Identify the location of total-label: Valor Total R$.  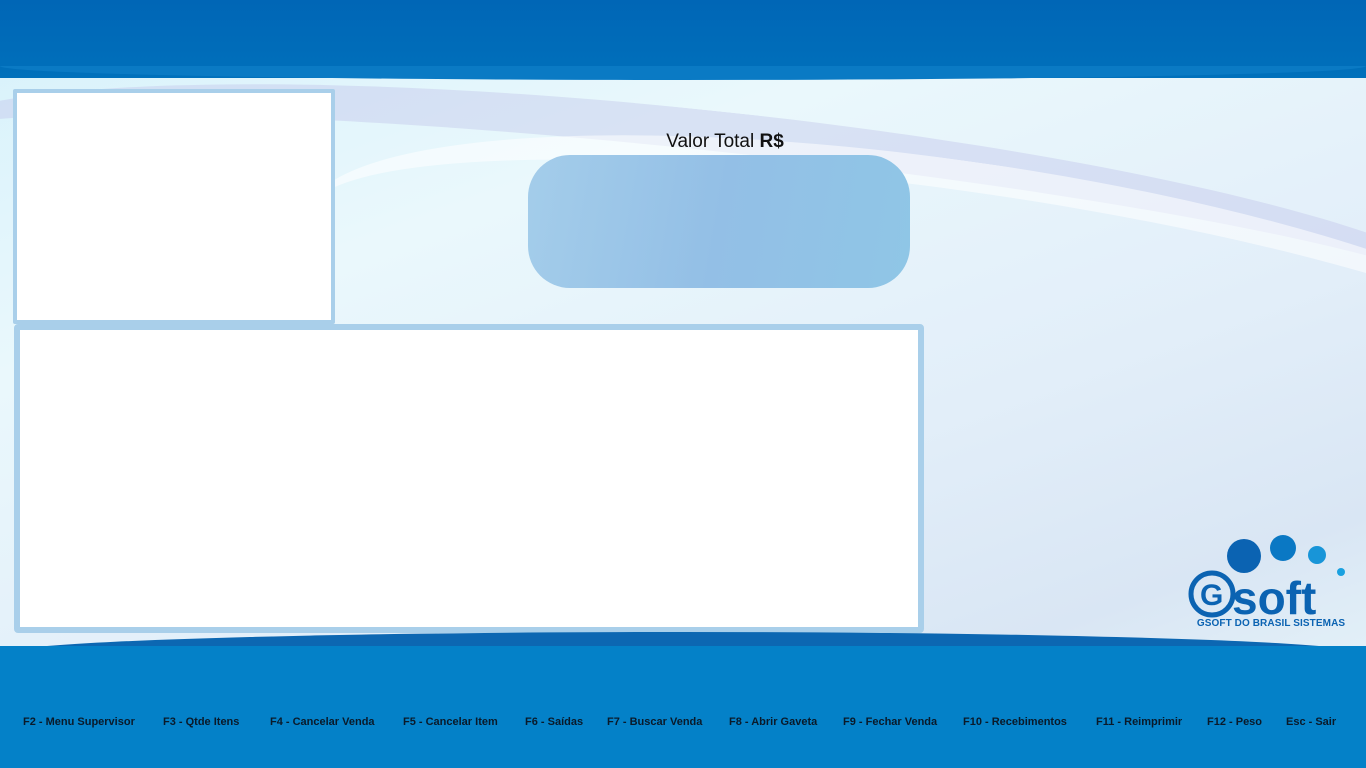
(725, 142).